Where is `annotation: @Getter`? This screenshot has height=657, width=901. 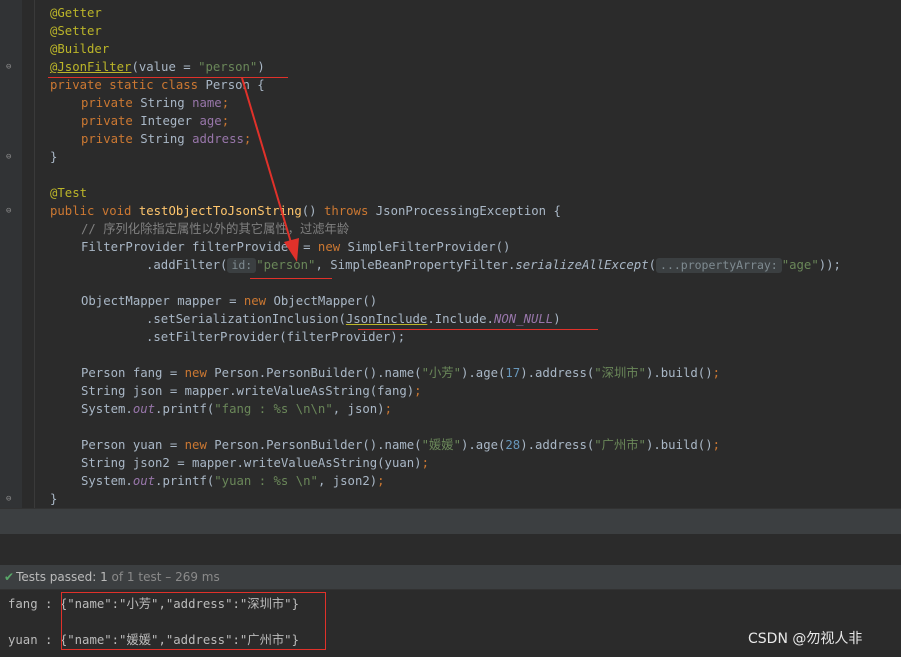 annotation: @Getter is located at coordinates (76, 13).